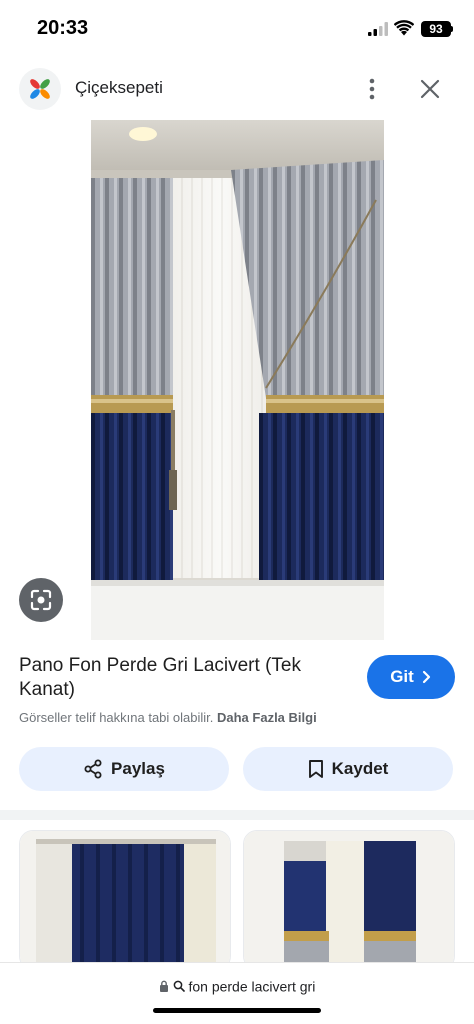  What do you see at coordinates (378, 29) in the screenshot?
I see `cellular-signal-icon` at bounding box center [378, 29].